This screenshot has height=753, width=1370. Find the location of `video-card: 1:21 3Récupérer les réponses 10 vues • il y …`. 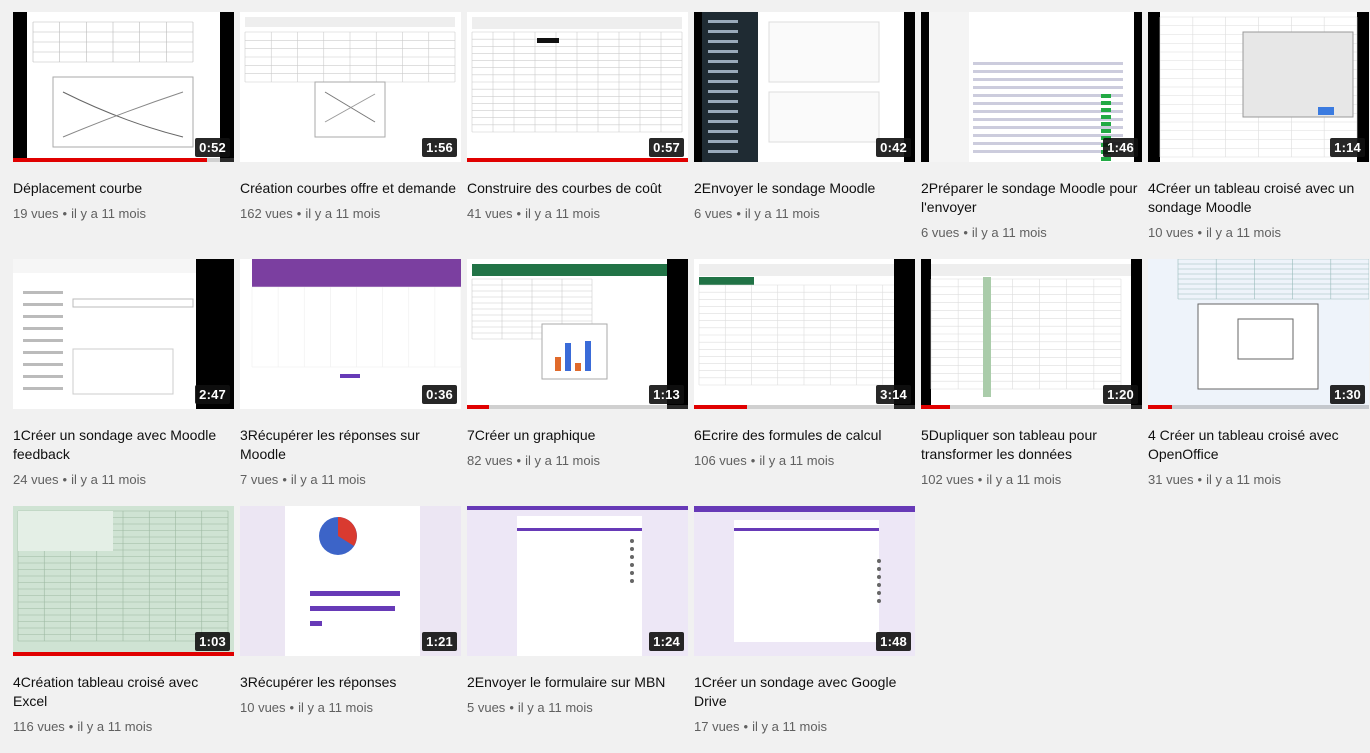

video-card: 1:21 3Récupérer les réponses 10 vues • il y … is located at coordinates (350, 629).